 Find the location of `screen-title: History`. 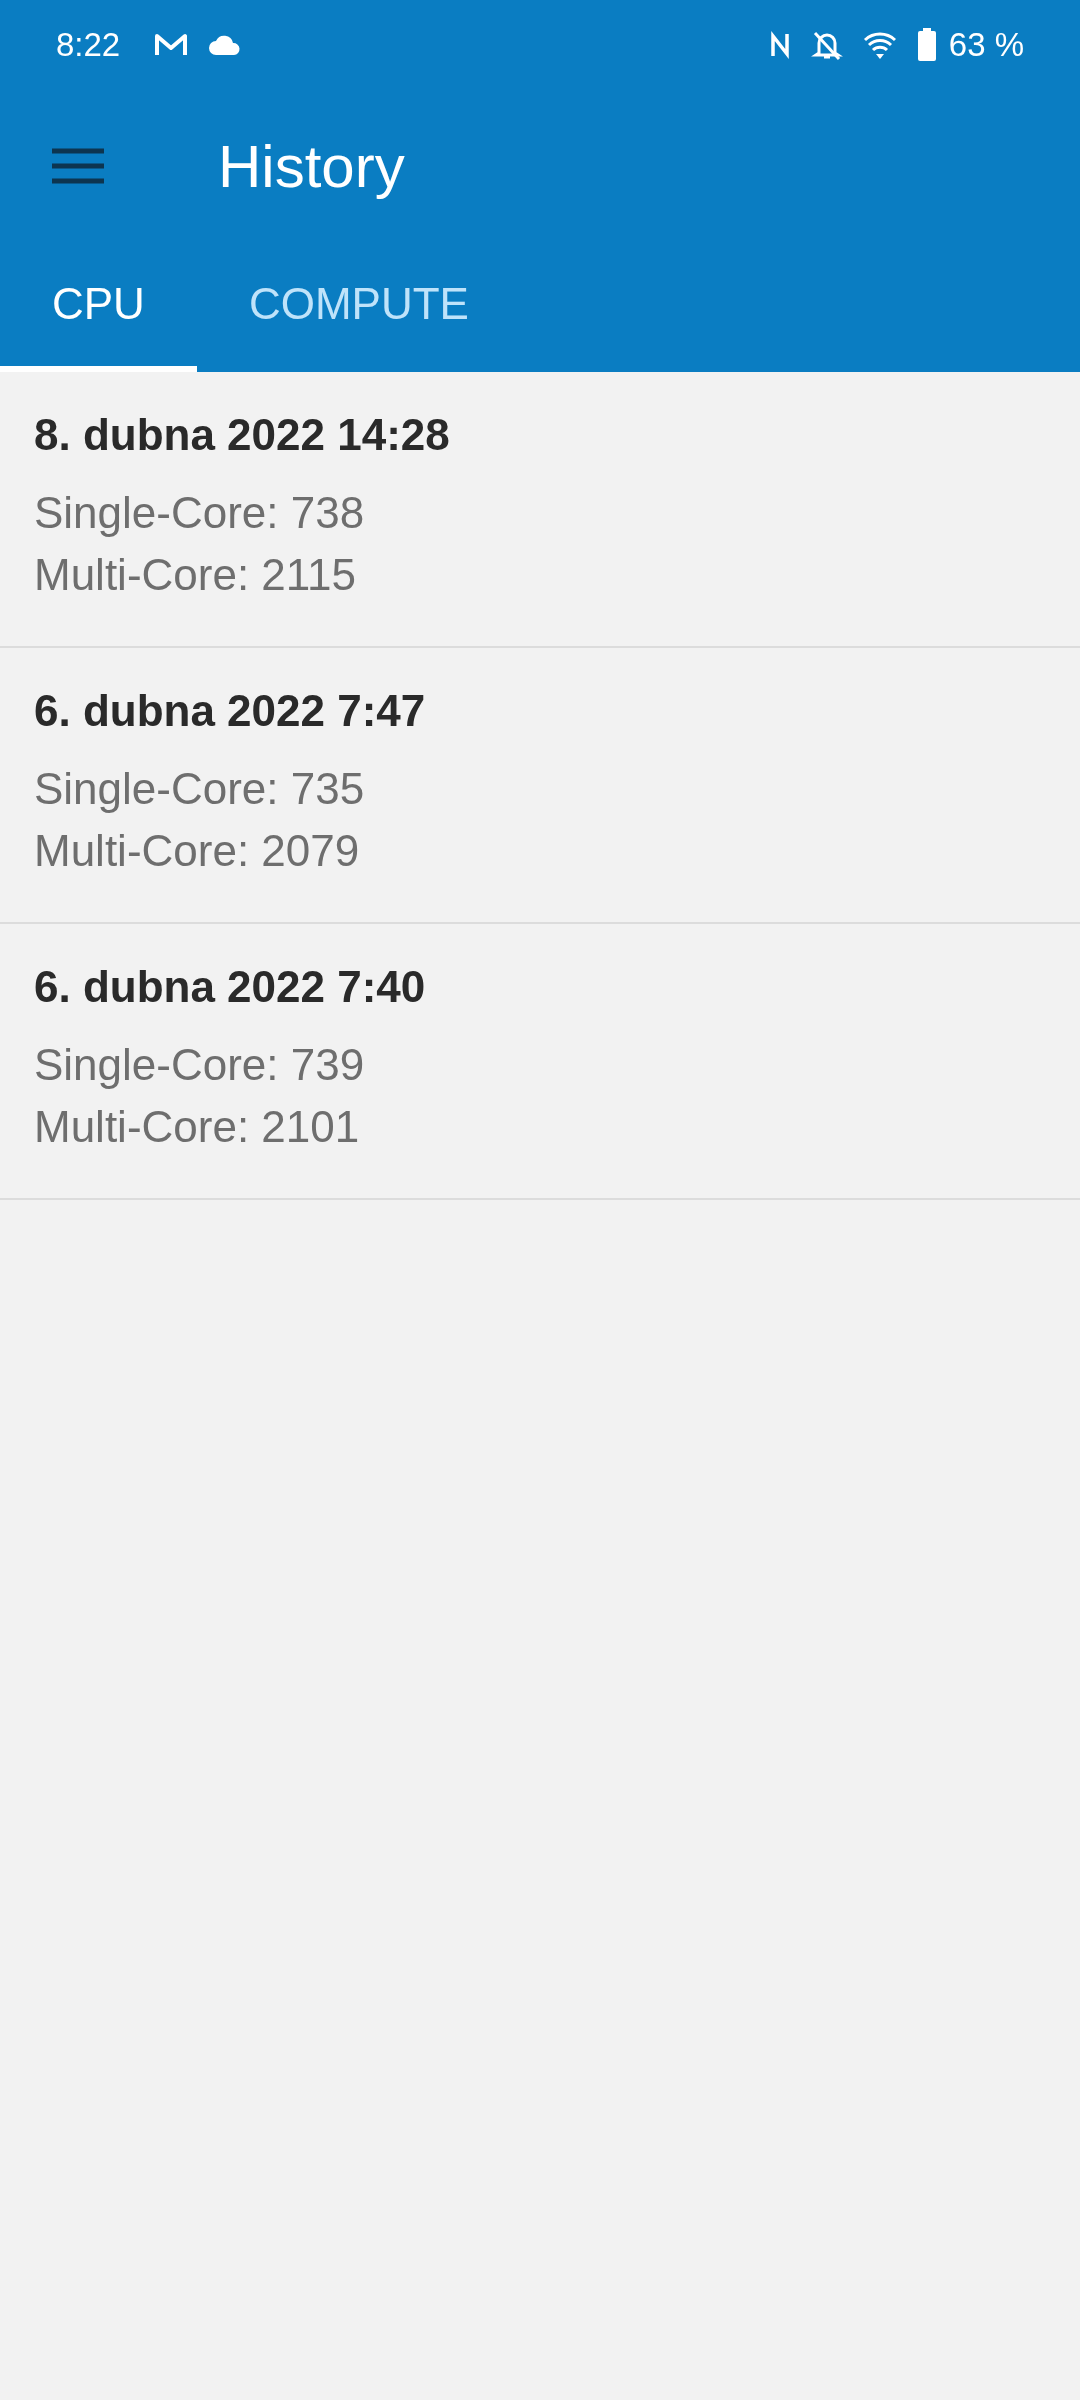

screen-title: History is located at coordinates (311, 166).